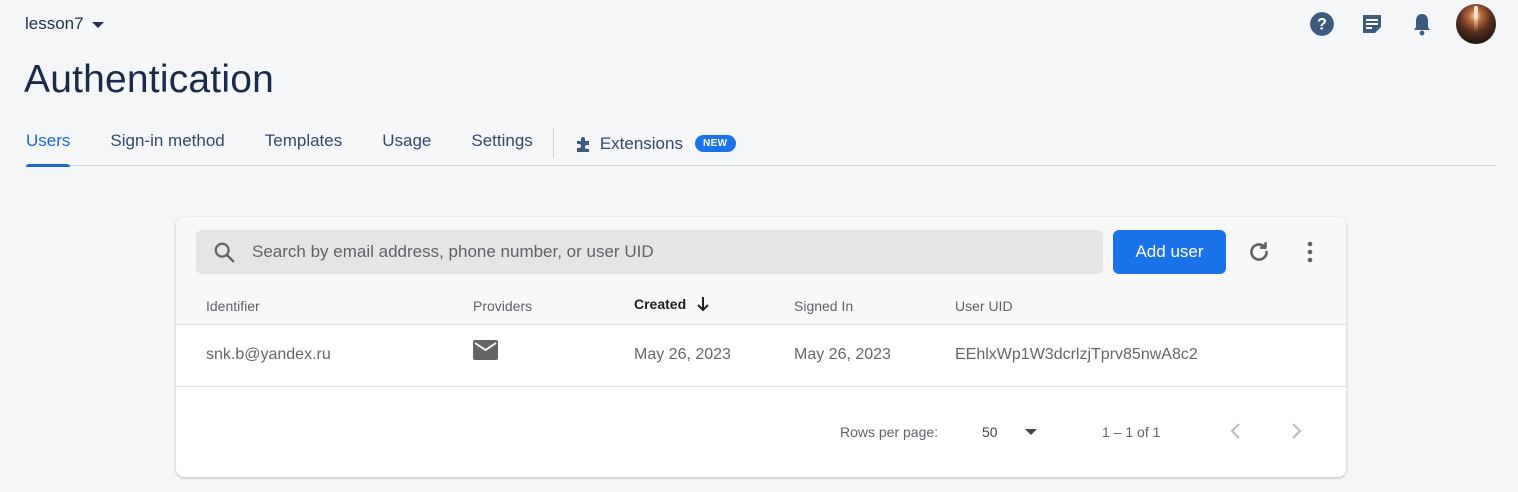 This screenshot has width=1518, height=492. What do you see at coordinates (1394, 24) in the screenshot?
I see `top-bar-actions: ?` at bounding box center [1394, 24].